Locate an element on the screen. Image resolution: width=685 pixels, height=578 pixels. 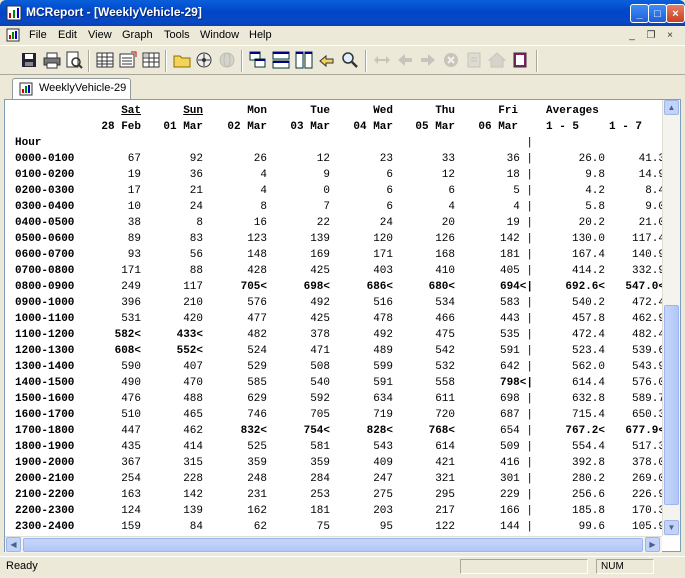
back-arrow-icon is located at coordinates (405, 60).